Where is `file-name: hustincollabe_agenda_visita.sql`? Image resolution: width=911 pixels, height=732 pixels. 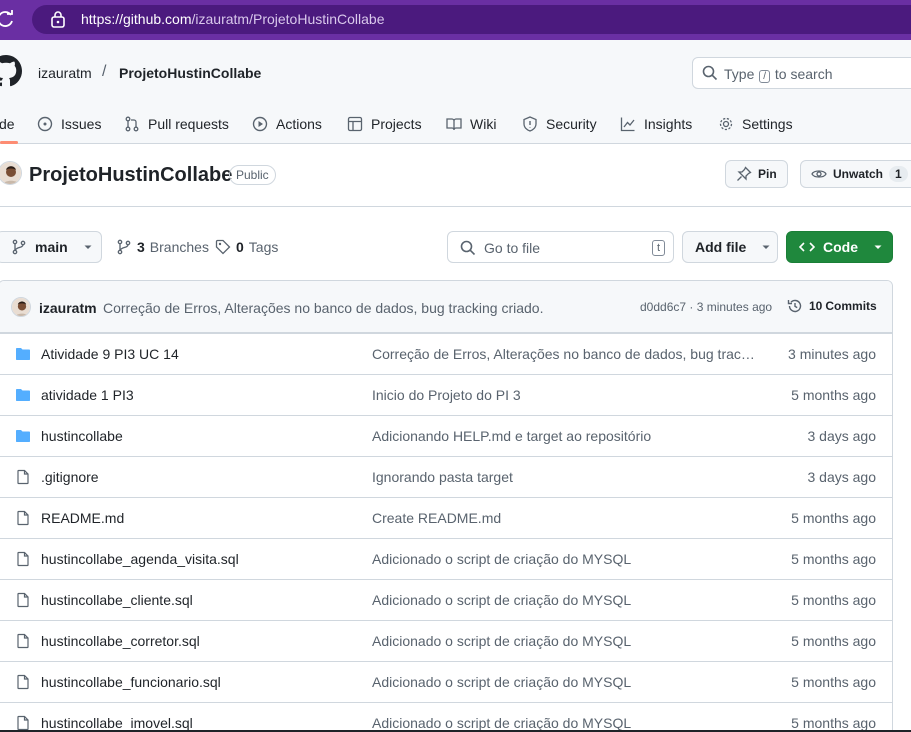
file-name: hustincollabe_agenda_visita.sql is located at coordinates (140, 559).